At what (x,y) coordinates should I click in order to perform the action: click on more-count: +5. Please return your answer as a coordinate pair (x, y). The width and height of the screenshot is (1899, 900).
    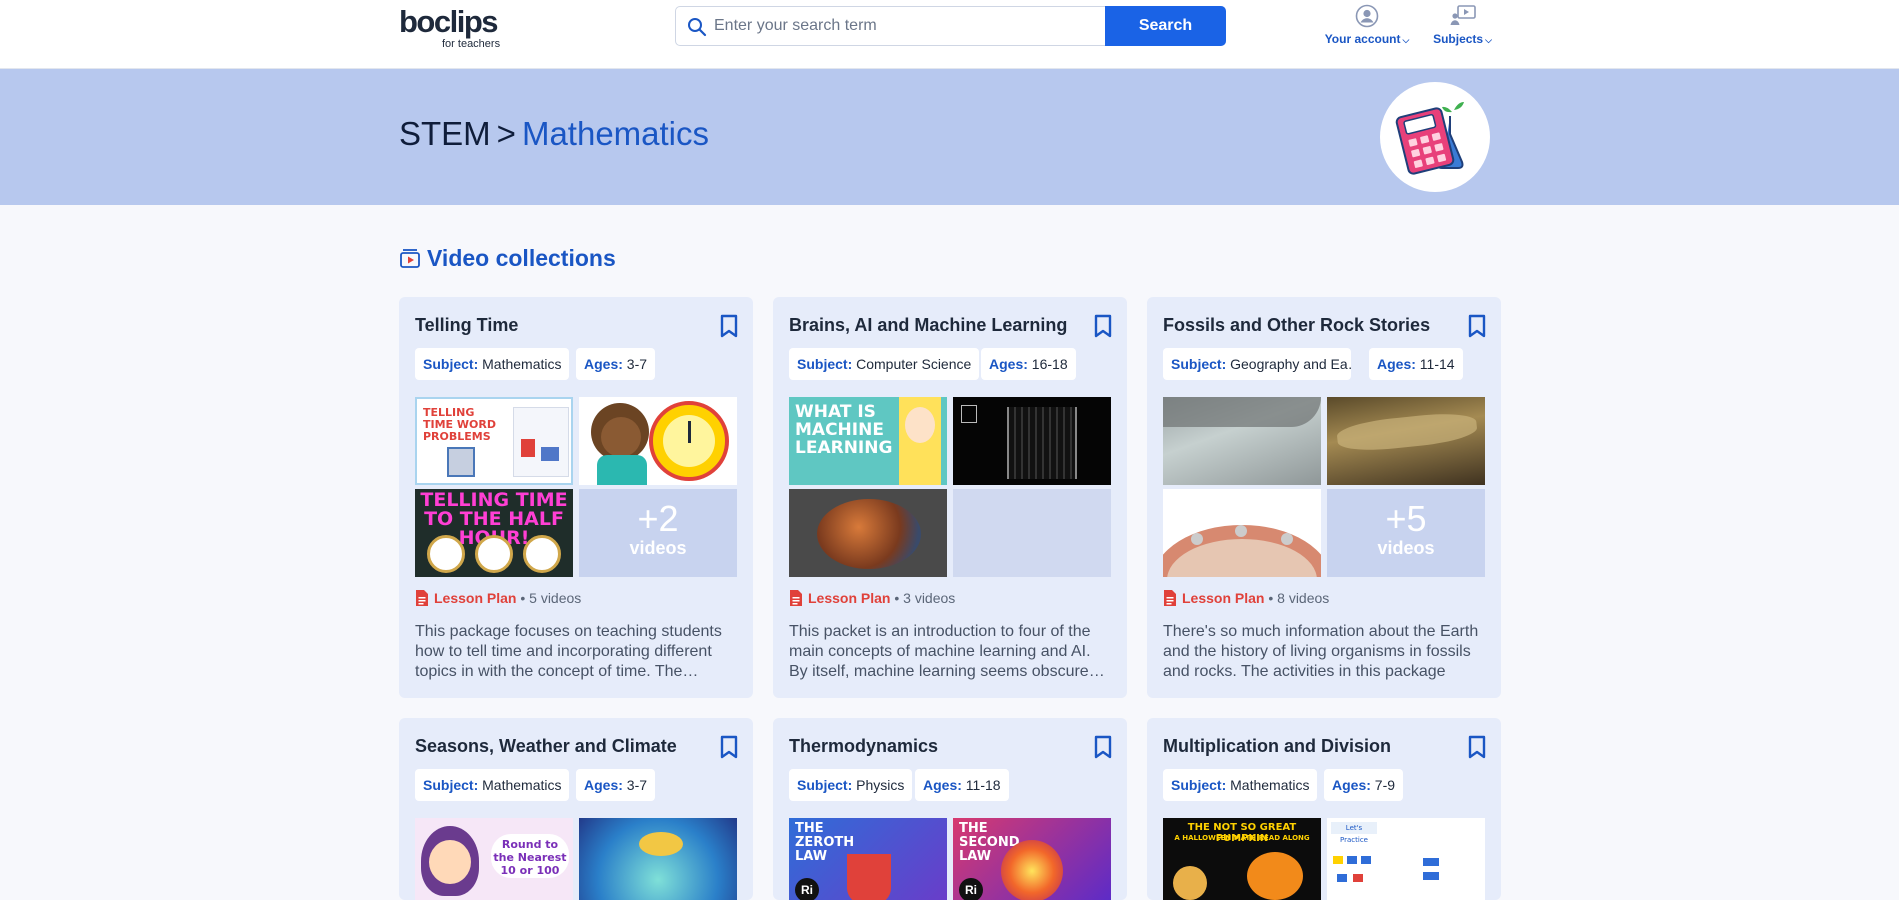
    Looking at the image, I should click on (1406, 518).